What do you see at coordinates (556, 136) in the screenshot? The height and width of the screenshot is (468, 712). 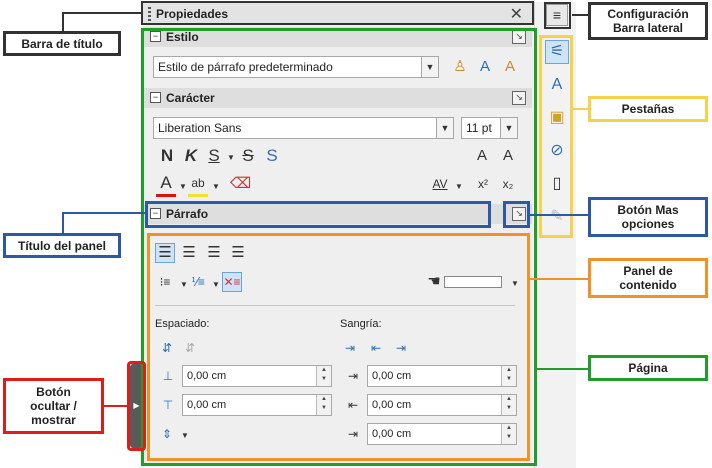 I see `tabs-highlight` at bounding box center [556, 136].